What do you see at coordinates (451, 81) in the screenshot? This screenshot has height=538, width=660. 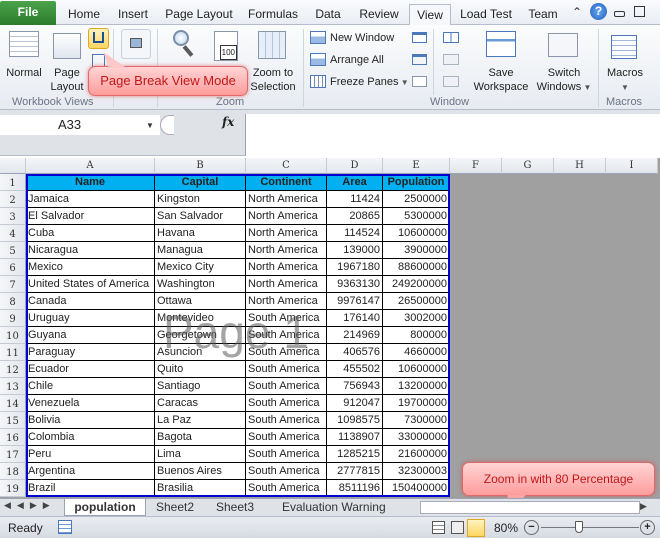 I see `reset-window-position-icon` at bounding box center [451, 81].